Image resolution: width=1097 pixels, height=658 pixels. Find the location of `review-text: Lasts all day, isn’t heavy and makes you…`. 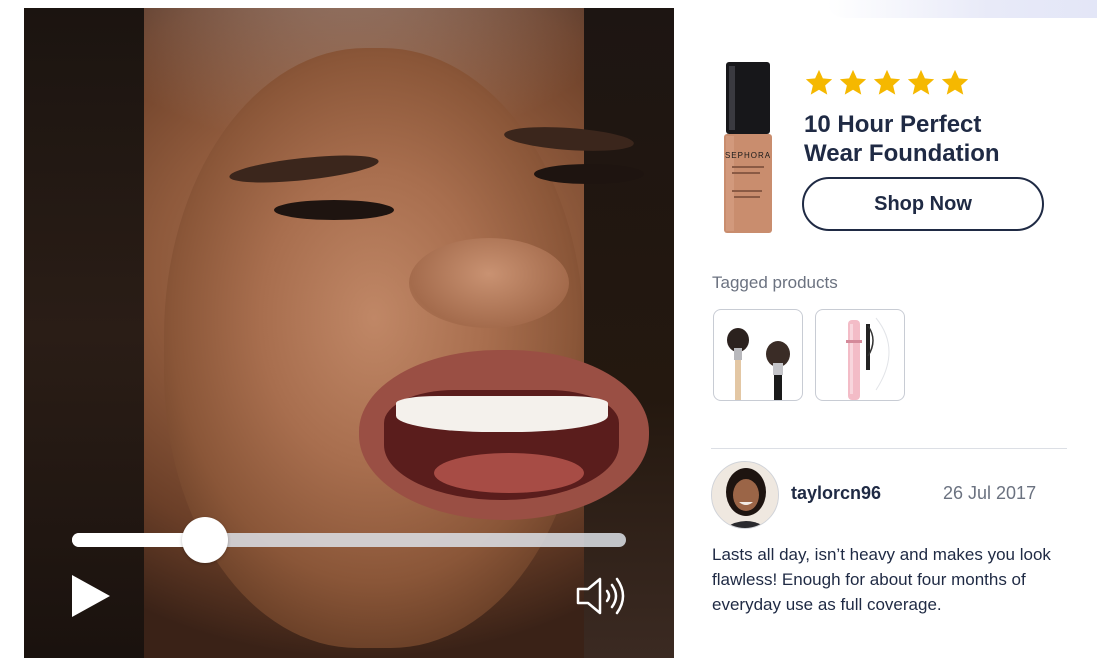

review-text: Lasts all day, isn’t heavy and makes you… is located at coordinates (881, 579).